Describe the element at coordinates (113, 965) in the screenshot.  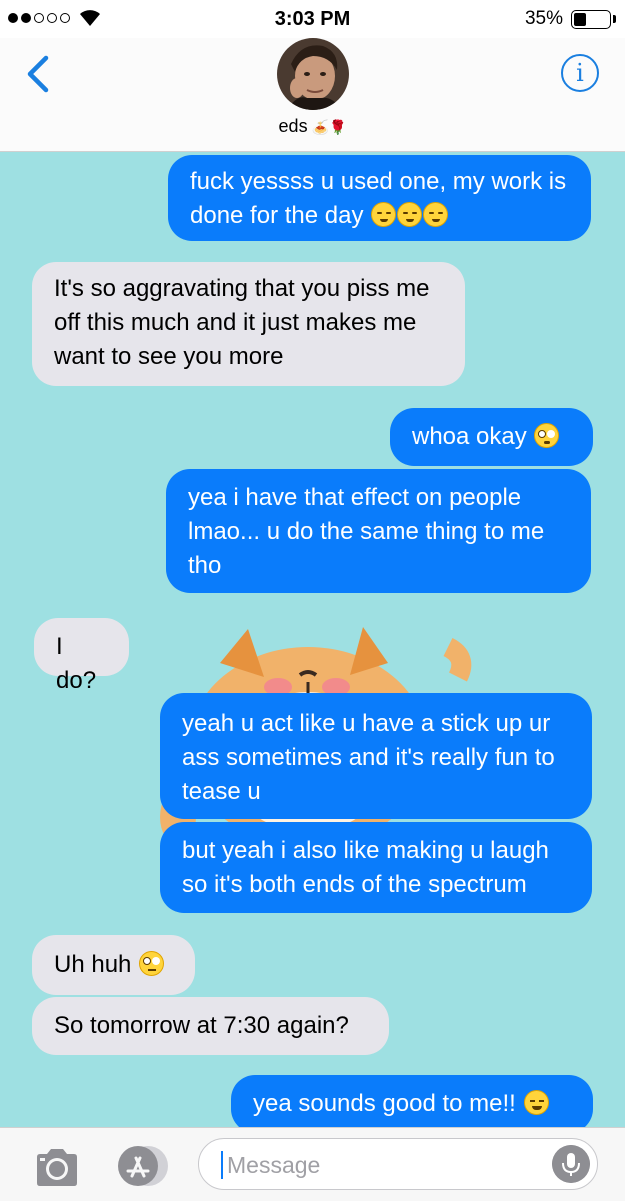
I see `incoming-message: Uh huh` at that location.